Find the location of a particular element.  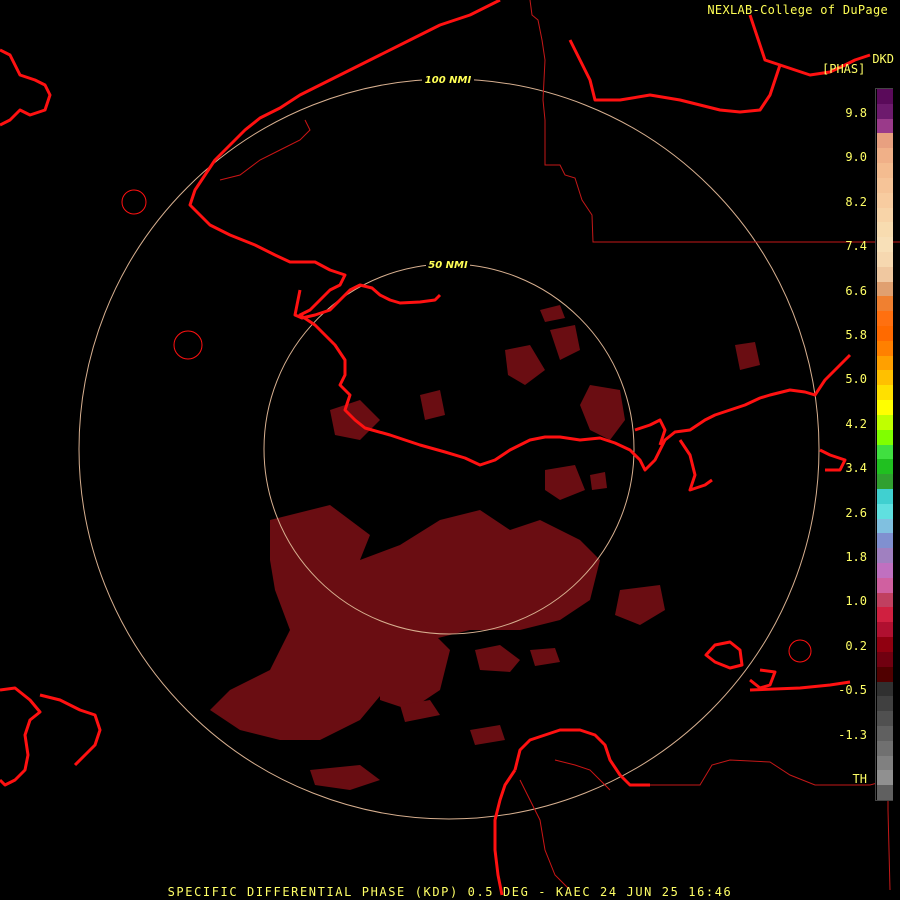

color-scale-tick: 9.8 is located at coordinates (856, 113).